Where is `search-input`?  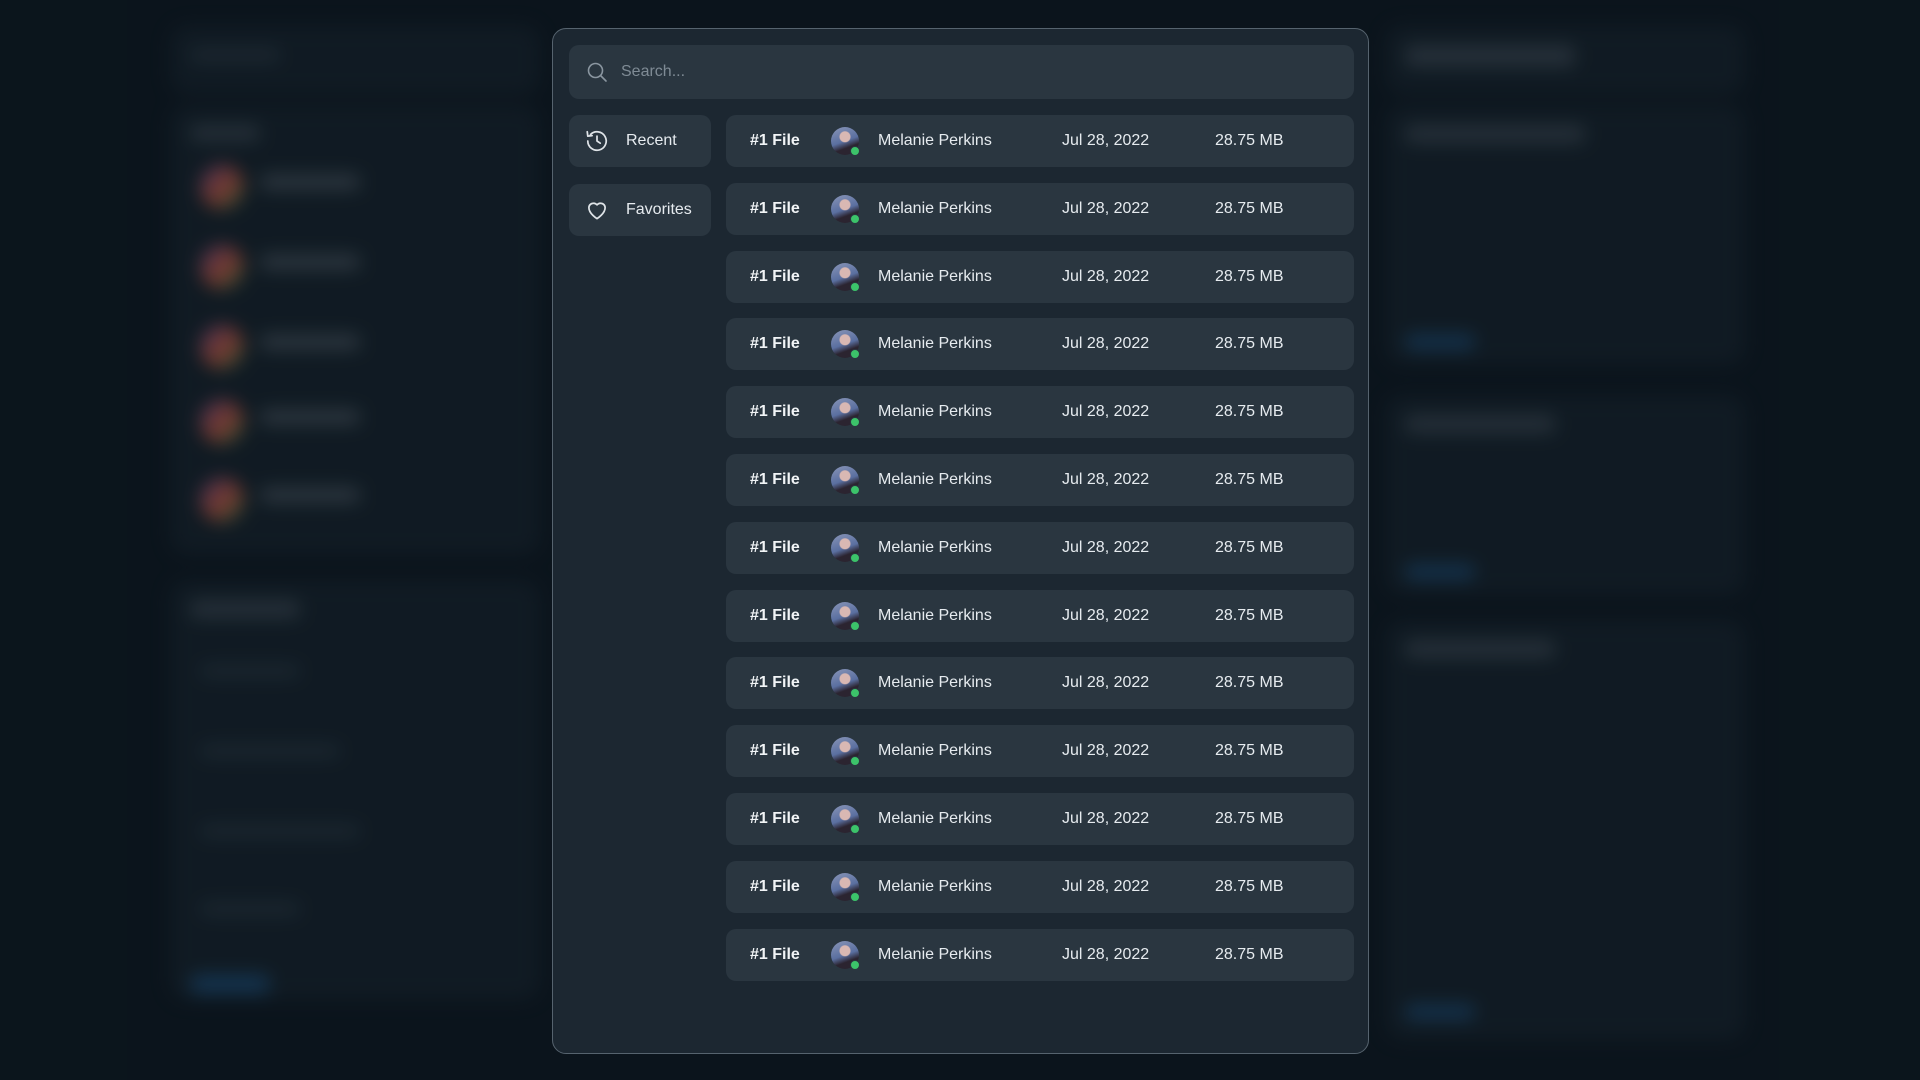 search-input is located at coordinates (971, 72).